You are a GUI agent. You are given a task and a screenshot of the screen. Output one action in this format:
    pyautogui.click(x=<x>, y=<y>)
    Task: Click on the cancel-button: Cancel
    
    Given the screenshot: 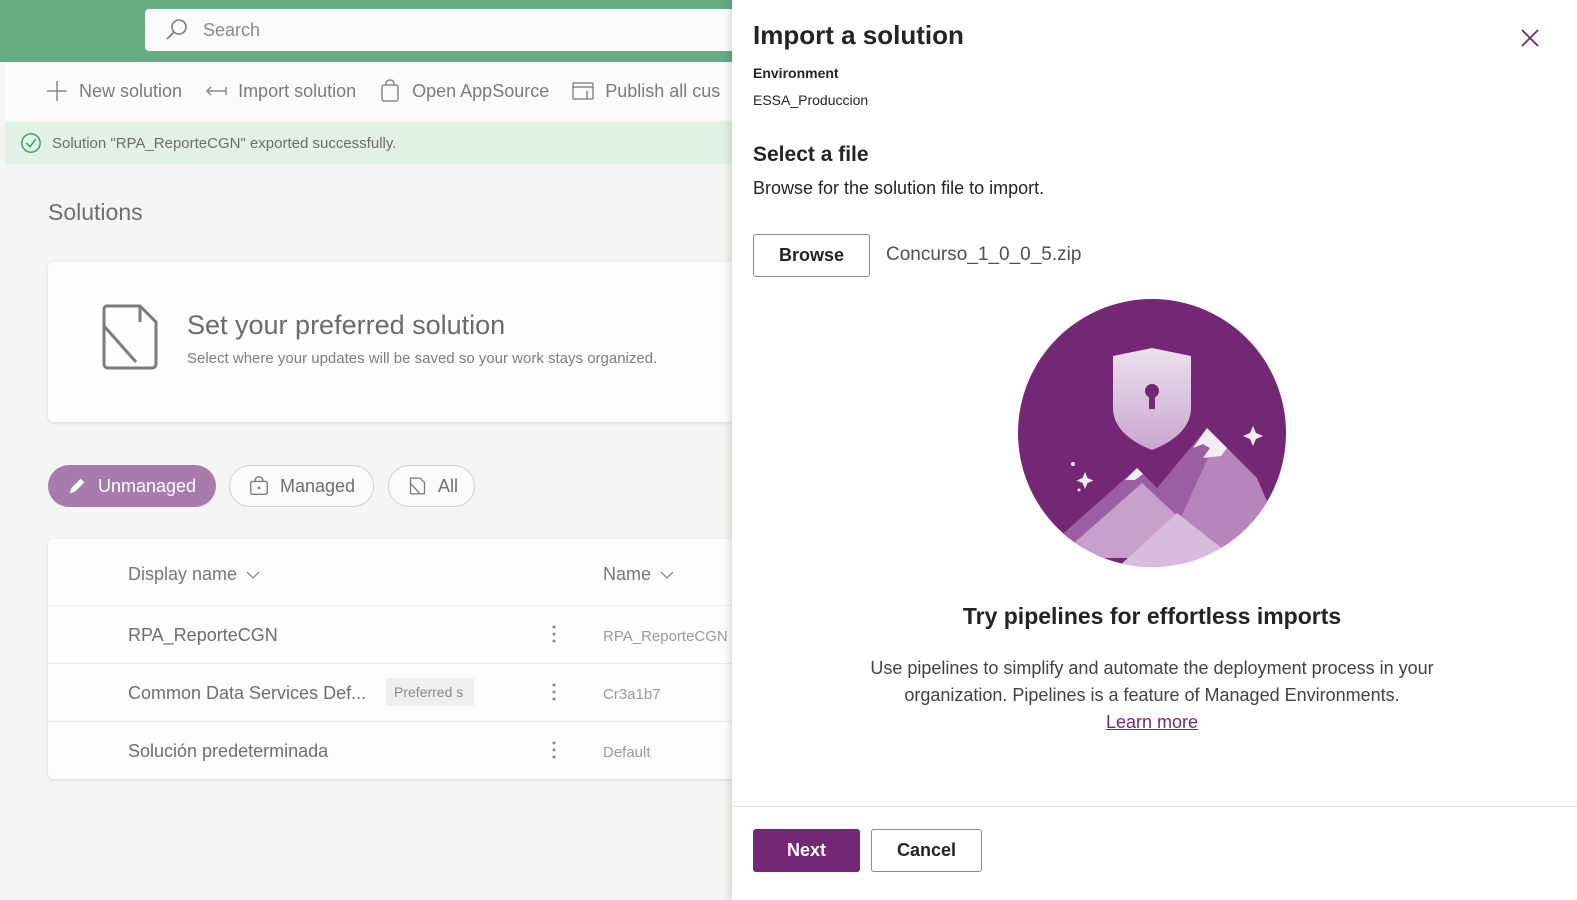 What is the action you would take?
    pyautogui.click(x=926, y=850)
    